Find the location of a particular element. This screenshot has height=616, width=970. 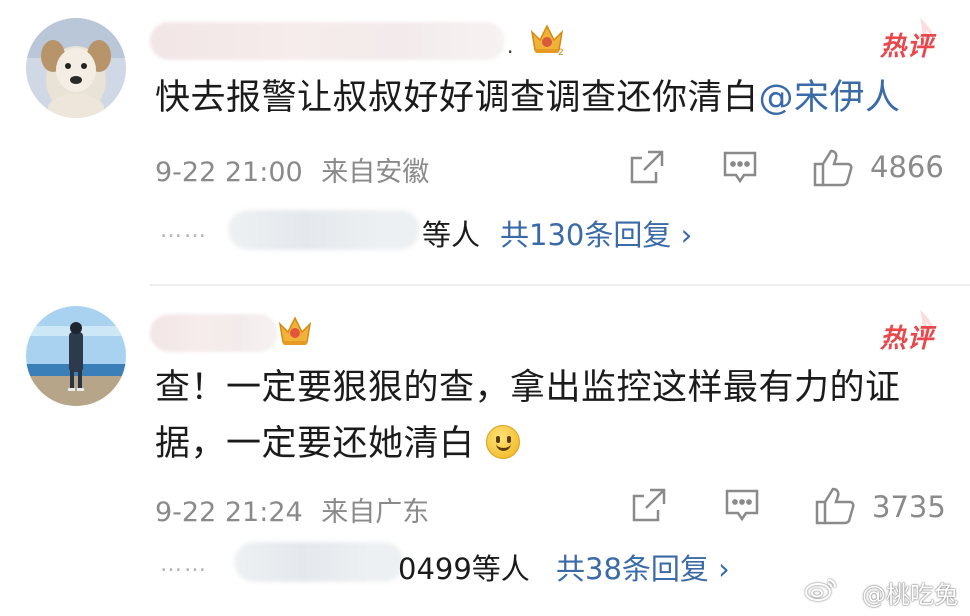

comment-meta: 9-22 21:24 来自广东 is located at coordinates (292, 509).